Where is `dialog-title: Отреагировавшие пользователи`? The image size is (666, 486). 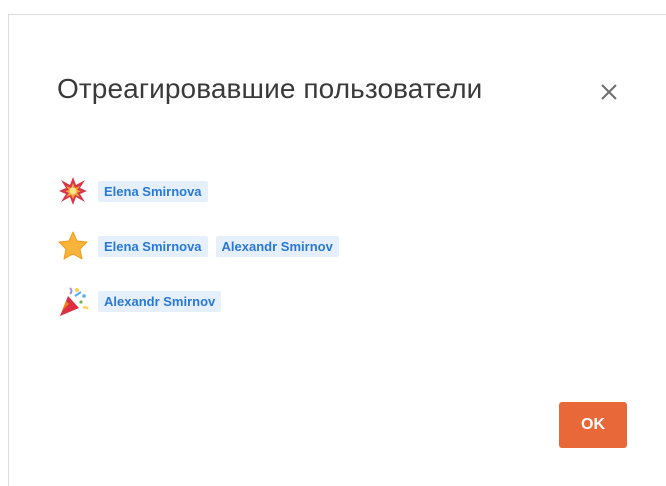 dialog-title: Отреагировавшие пользователи is located at coordinates (270, 88).